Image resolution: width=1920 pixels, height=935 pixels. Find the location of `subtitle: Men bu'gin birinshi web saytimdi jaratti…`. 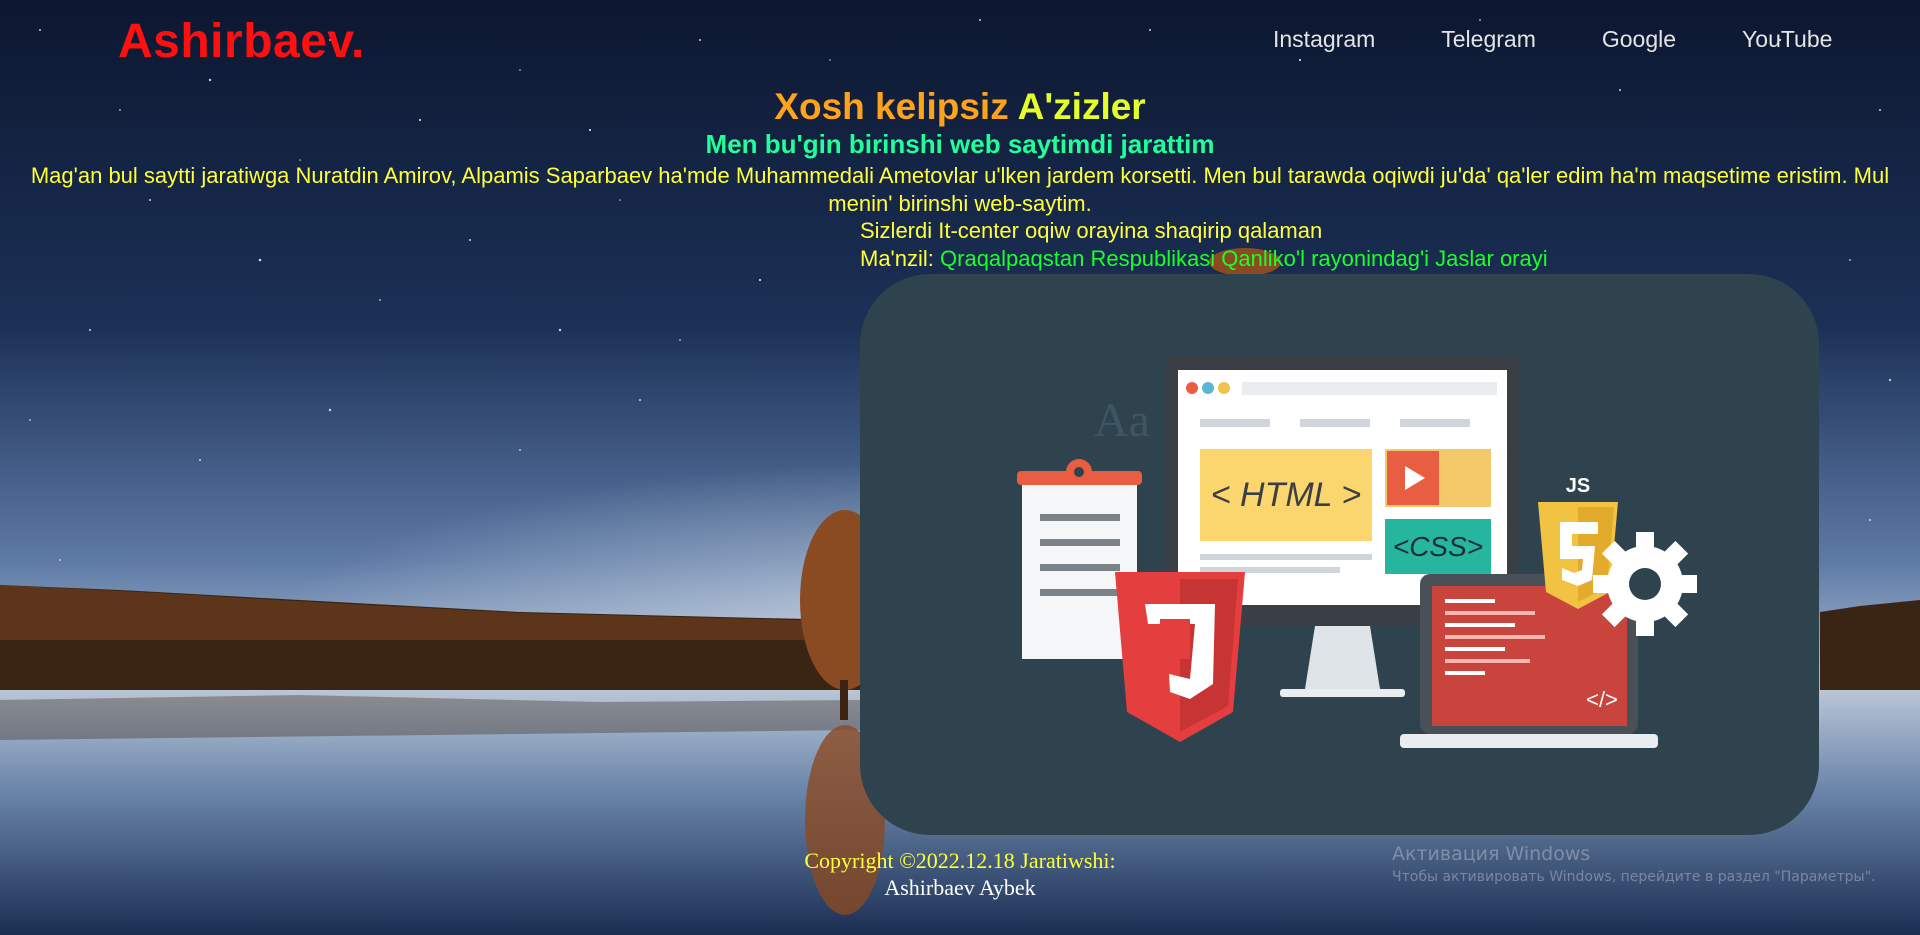

subtitle: Men bu'gin birinshi web saytimdi jaratti… is located at coordinates (960, 144).